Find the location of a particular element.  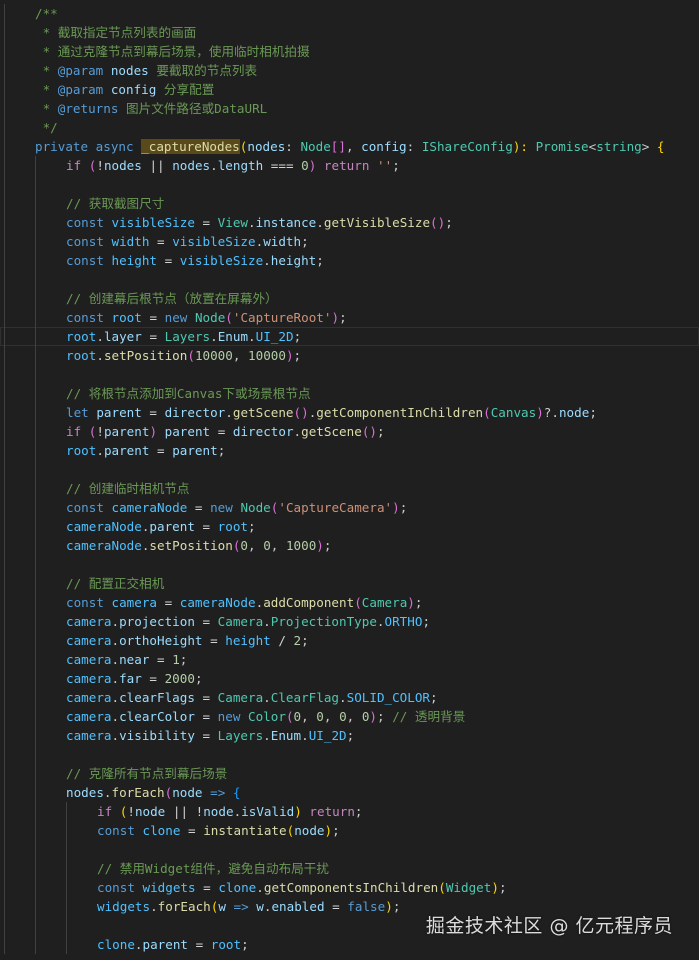

code-line: const clone = instantiate(node); is located at coordinates (349, 830).